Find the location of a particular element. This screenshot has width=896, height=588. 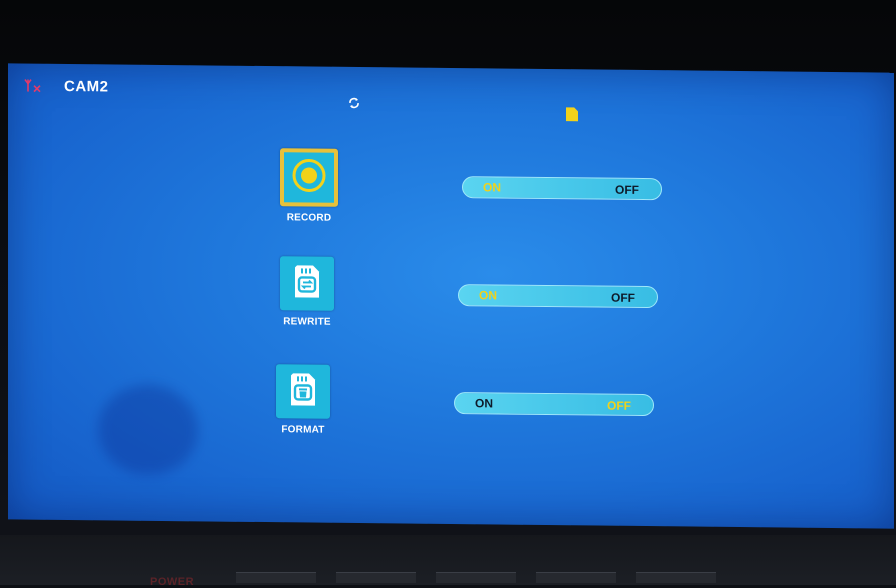

sd-format-icon is located at coordinates (303, 391).